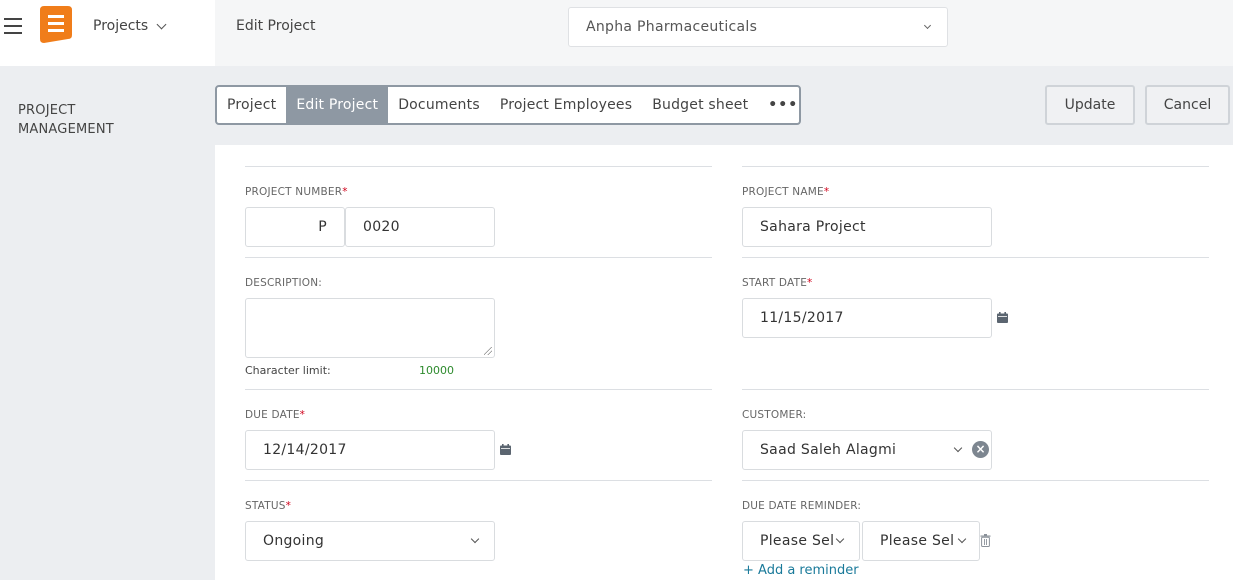 The width and height of the screenshot is (1233, 580). I want to click on brand-area: Projects, so click(107, 33).